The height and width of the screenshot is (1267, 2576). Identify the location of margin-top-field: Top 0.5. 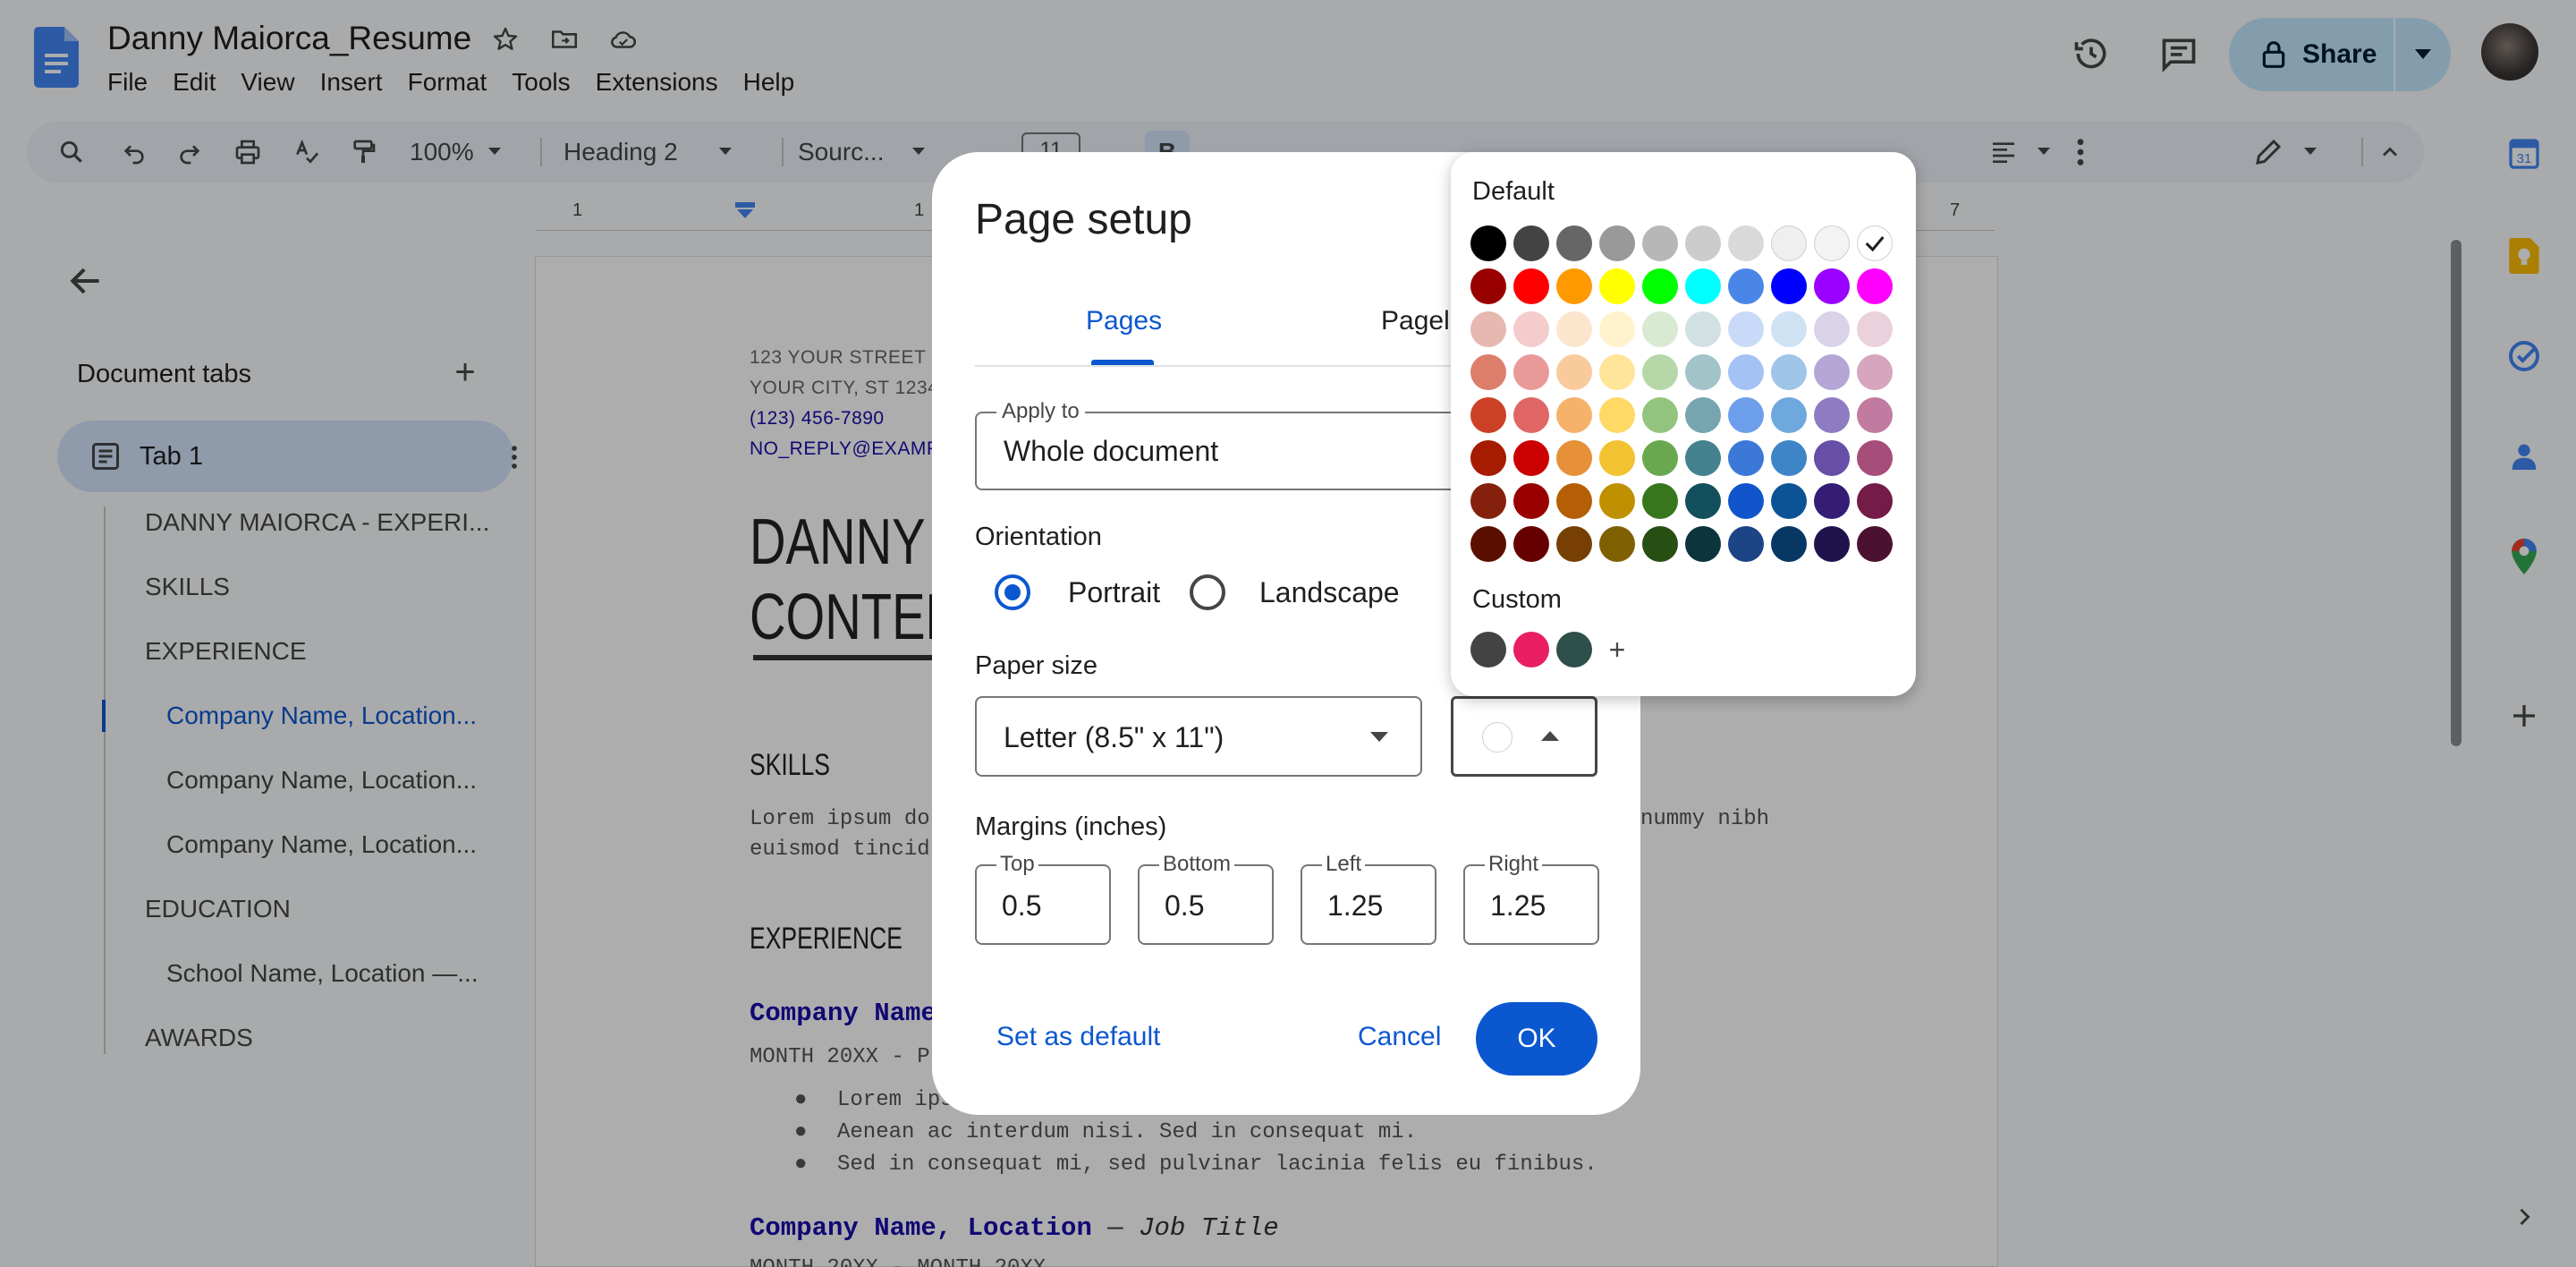
(1043, 898).